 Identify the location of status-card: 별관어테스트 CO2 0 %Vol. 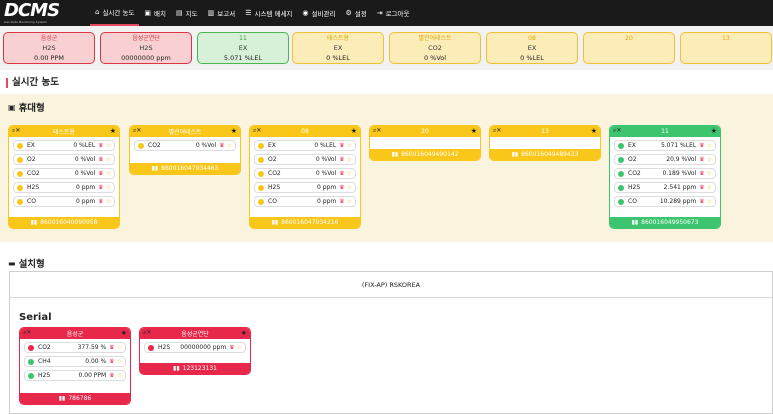
(435, 48).